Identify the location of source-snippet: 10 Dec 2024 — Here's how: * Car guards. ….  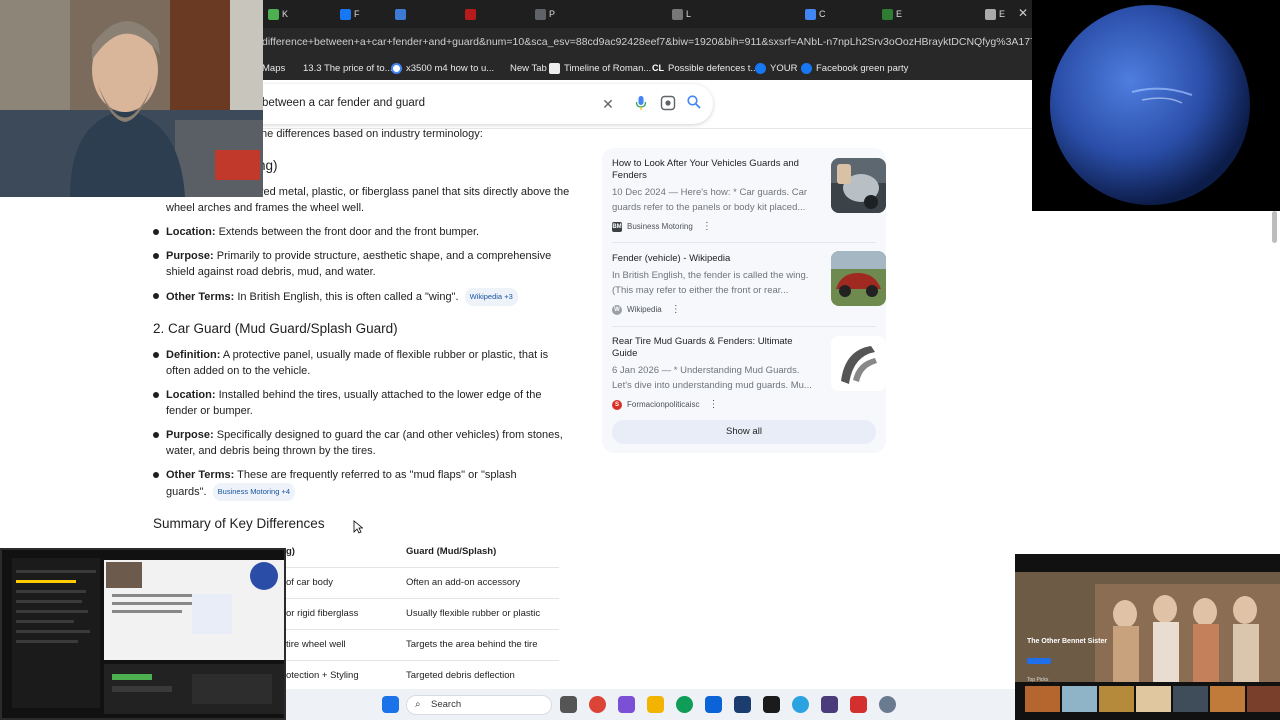
(710, 200).